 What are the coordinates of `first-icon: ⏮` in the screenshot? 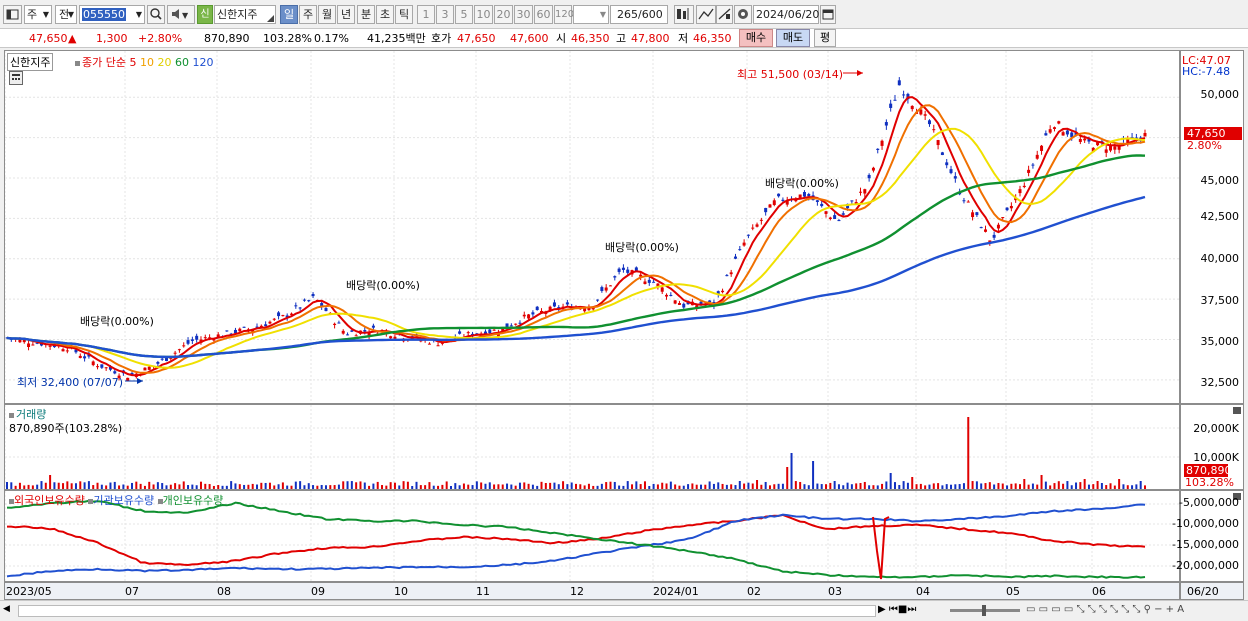 It's located at (893, 609).